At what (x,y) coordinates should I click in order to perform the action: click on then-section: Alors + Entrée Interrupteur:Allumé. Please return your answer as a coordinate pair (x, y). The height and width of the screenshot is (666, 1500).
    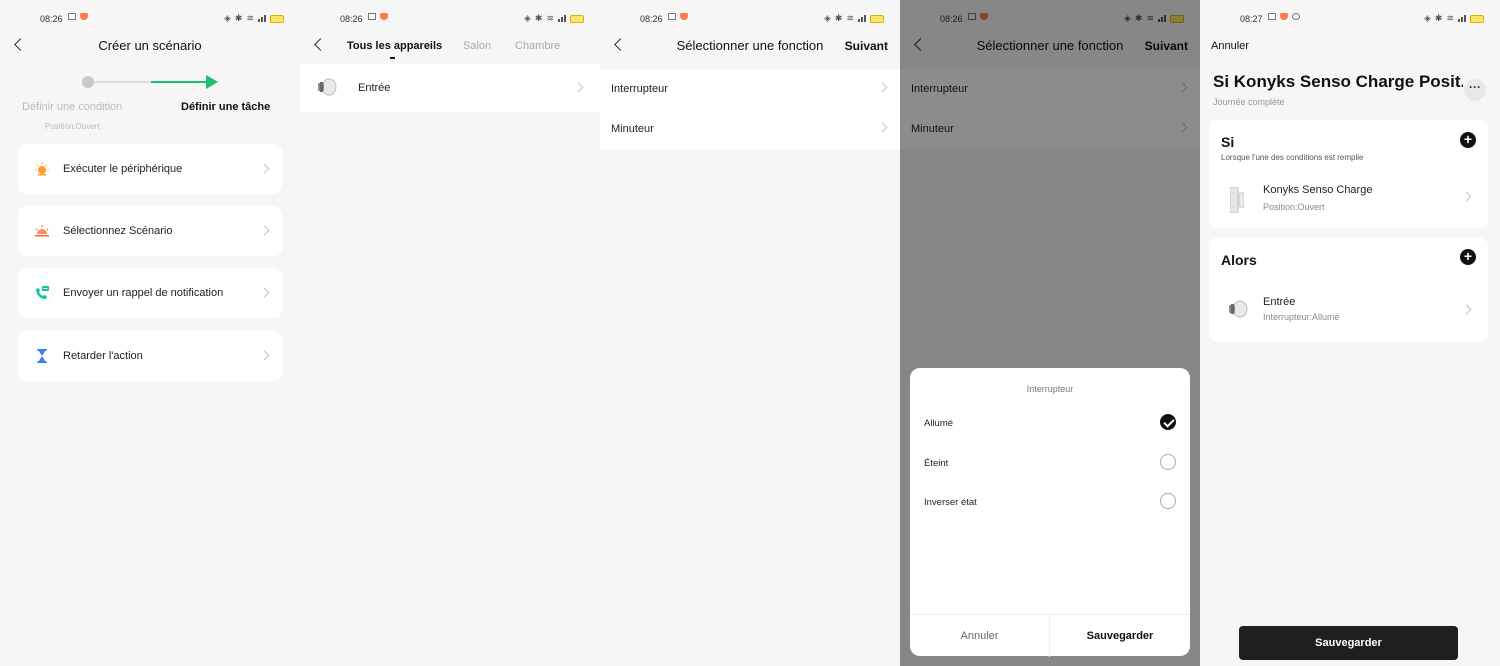
    Looking at the image, I should click on (1348, 290).